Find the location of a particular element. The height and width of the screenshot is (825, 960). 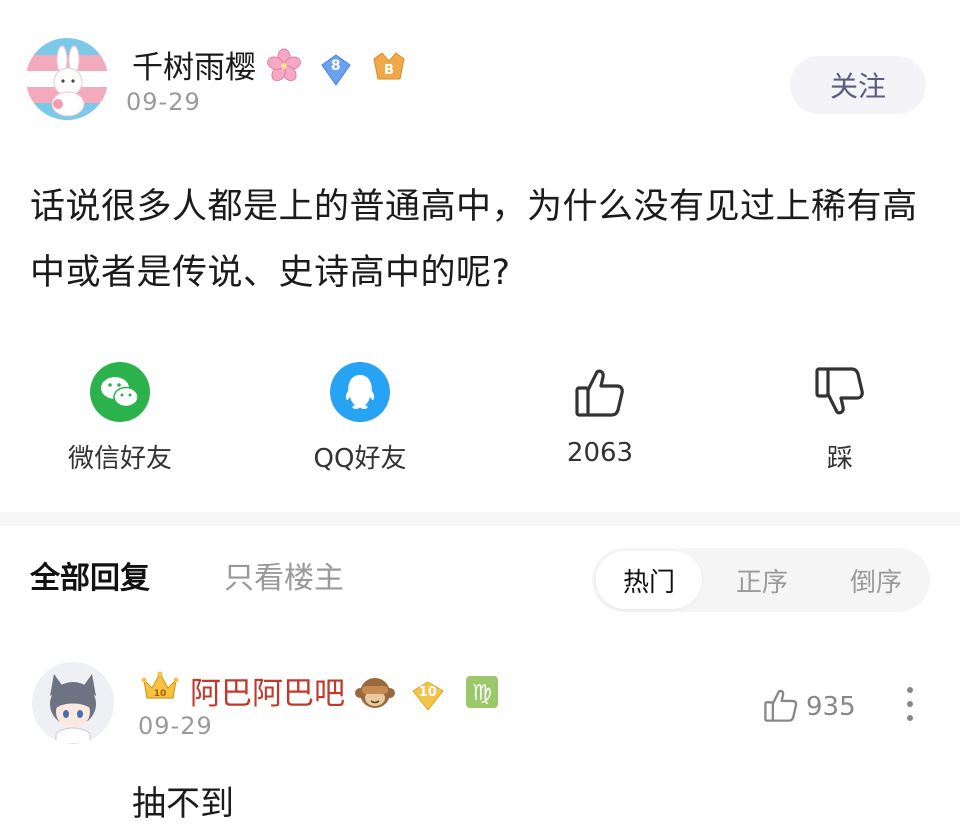

reply-name-row: 阿巴阿巴吧 10 ♍ is located at coordinates (344, 693).